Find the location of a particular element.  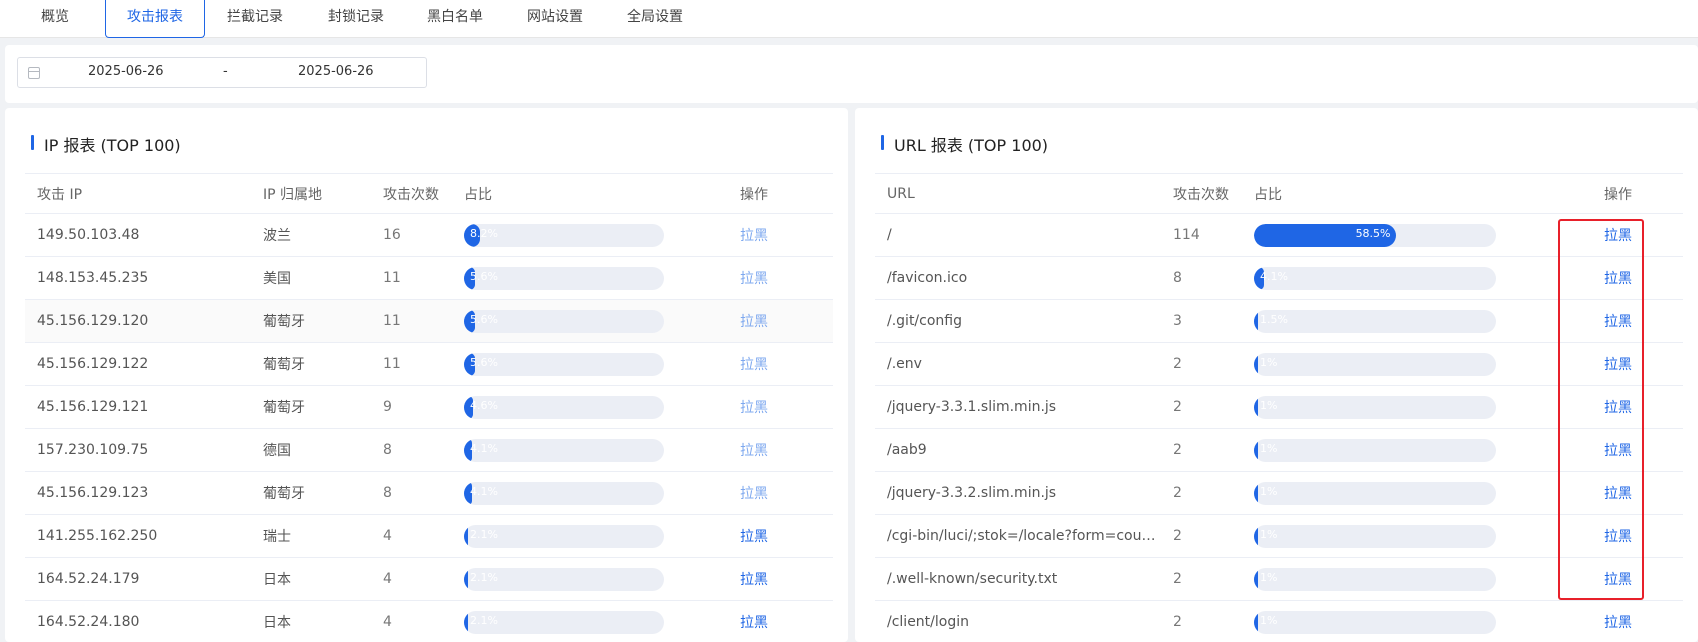

tab-intercept-log: 拦截记录 is located at coordinates (255, 19).